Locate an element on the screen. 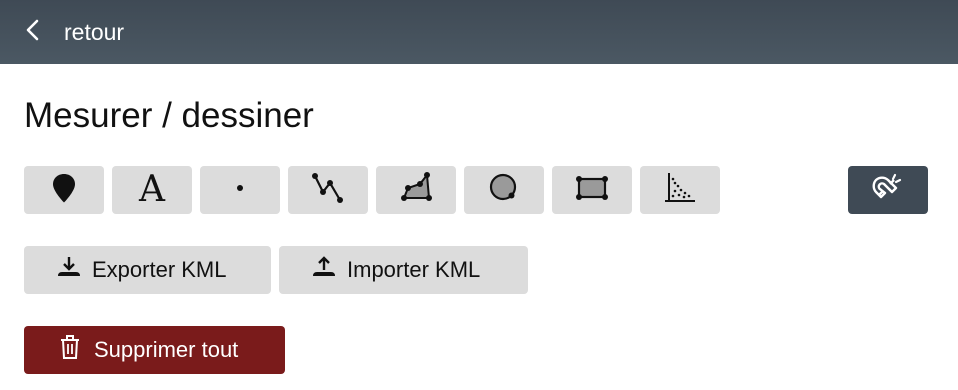  drawing-toolbar: A is located at coordinates (479, 190).